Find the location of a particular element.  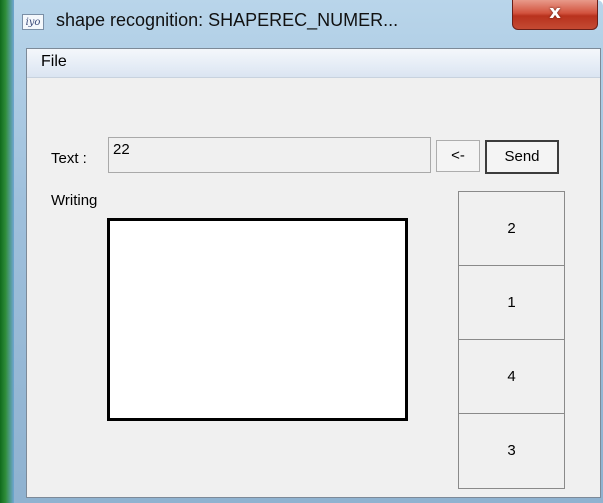

close-button: x is located at coordinates (555, 15).